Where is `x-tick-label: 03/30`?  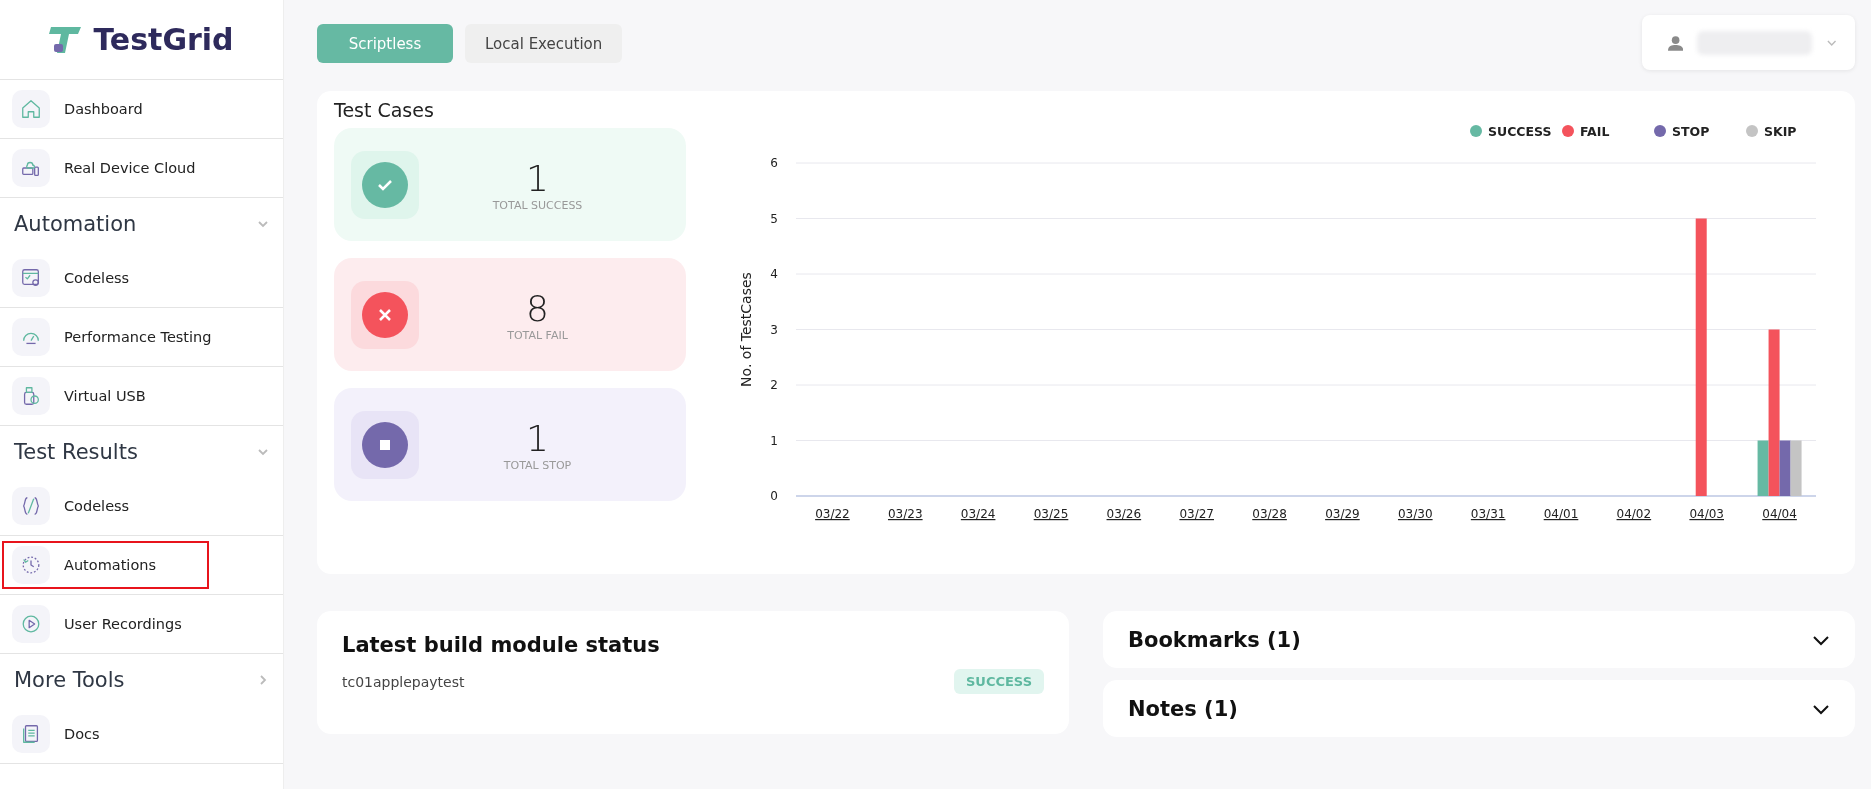 x-tick-label: 03/30 is located at coordinates (1415, 514).